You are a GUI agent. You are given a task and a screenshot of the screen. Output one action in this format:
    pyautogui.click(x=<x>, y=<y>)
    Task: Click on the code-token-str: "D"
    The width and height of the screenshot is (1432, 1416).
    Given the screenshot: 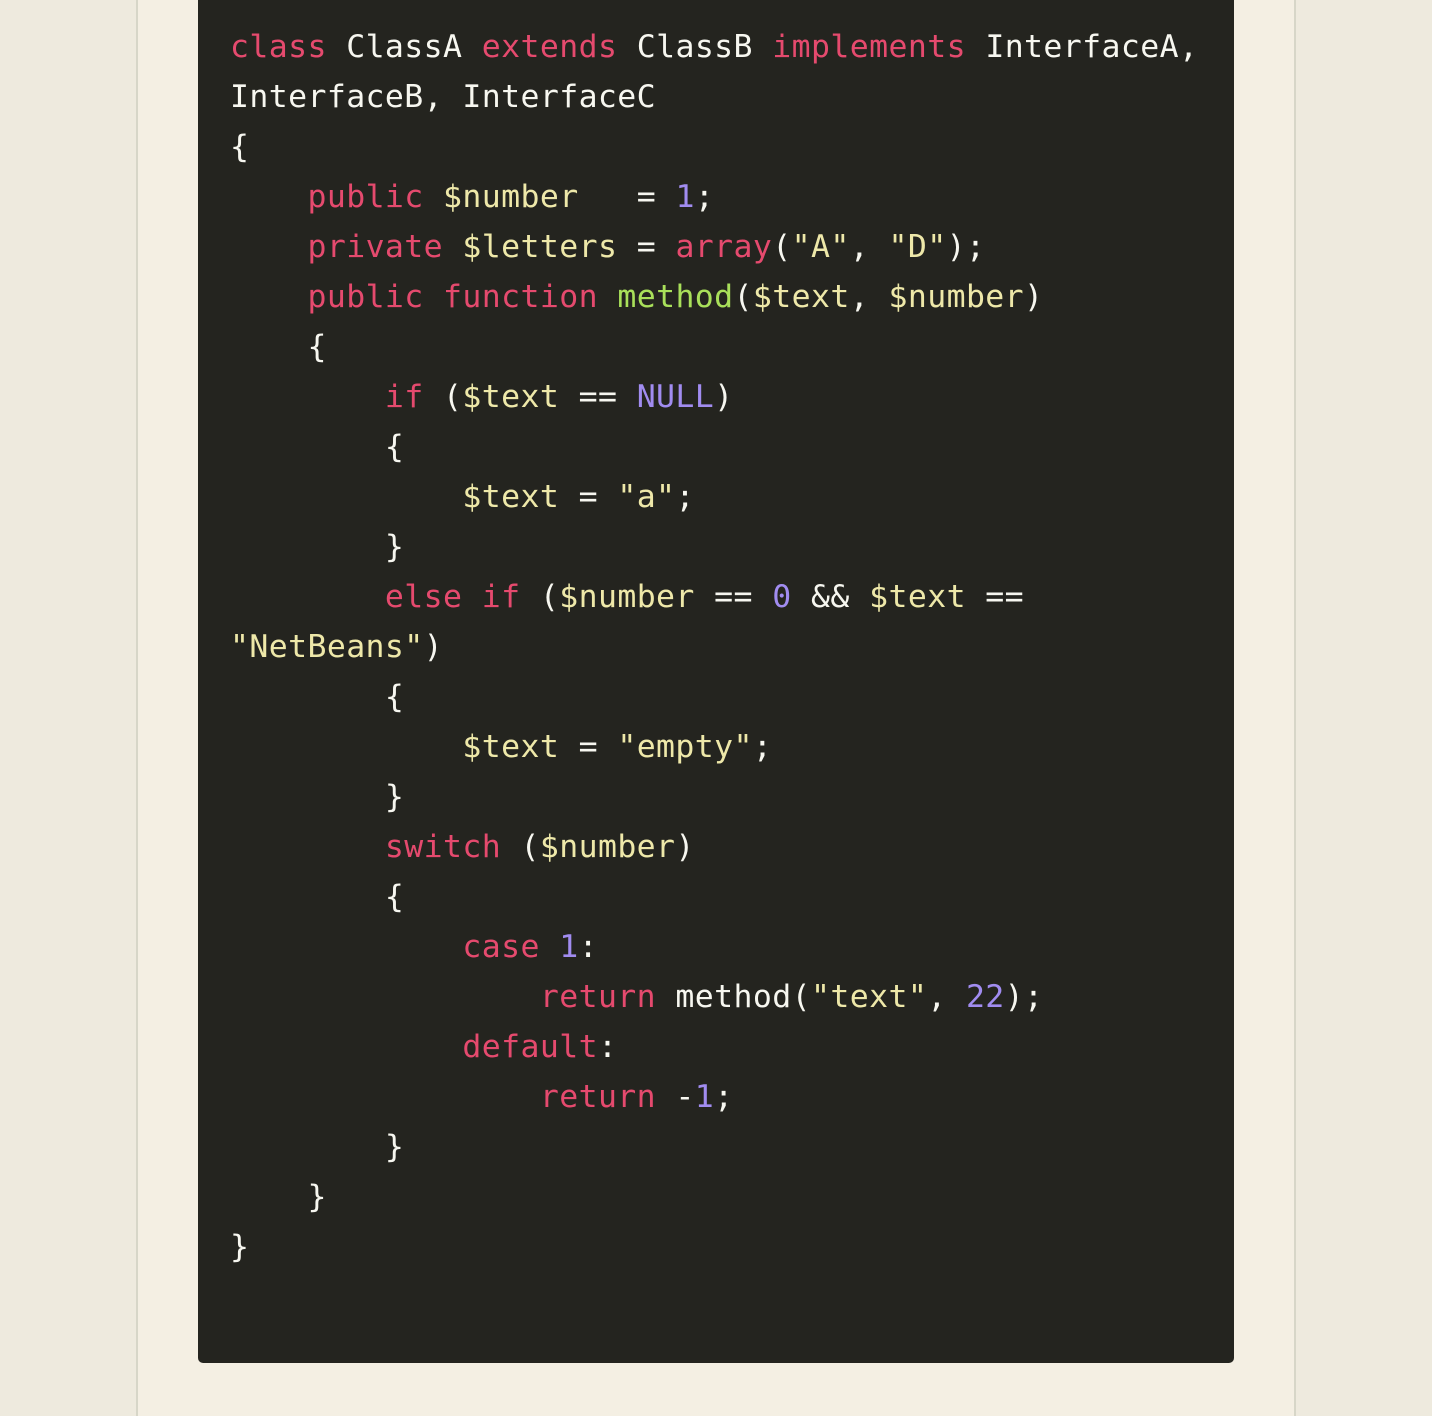 What is the action you would take?
    pyautogui.click(x=917, y=247)
    